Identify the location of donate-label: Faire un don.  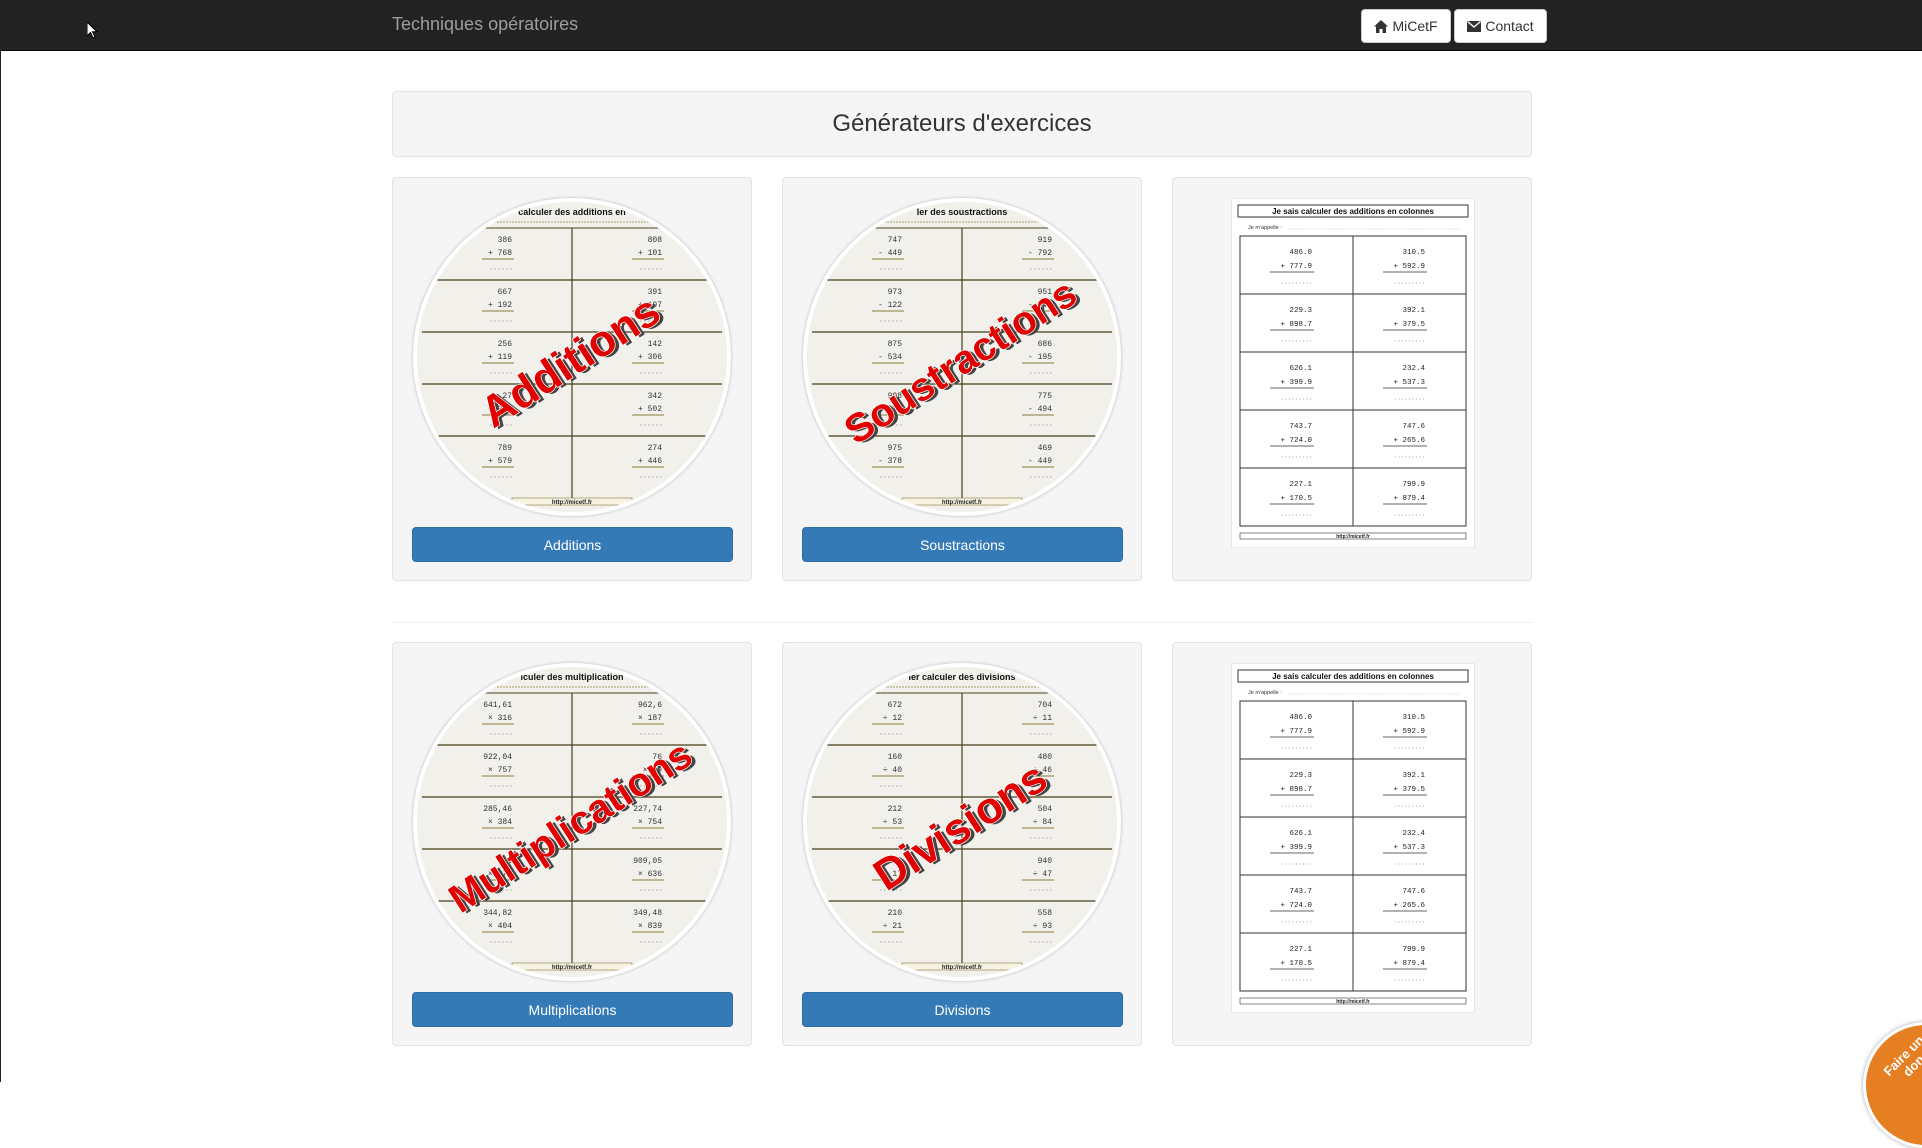
(1901, 1056).